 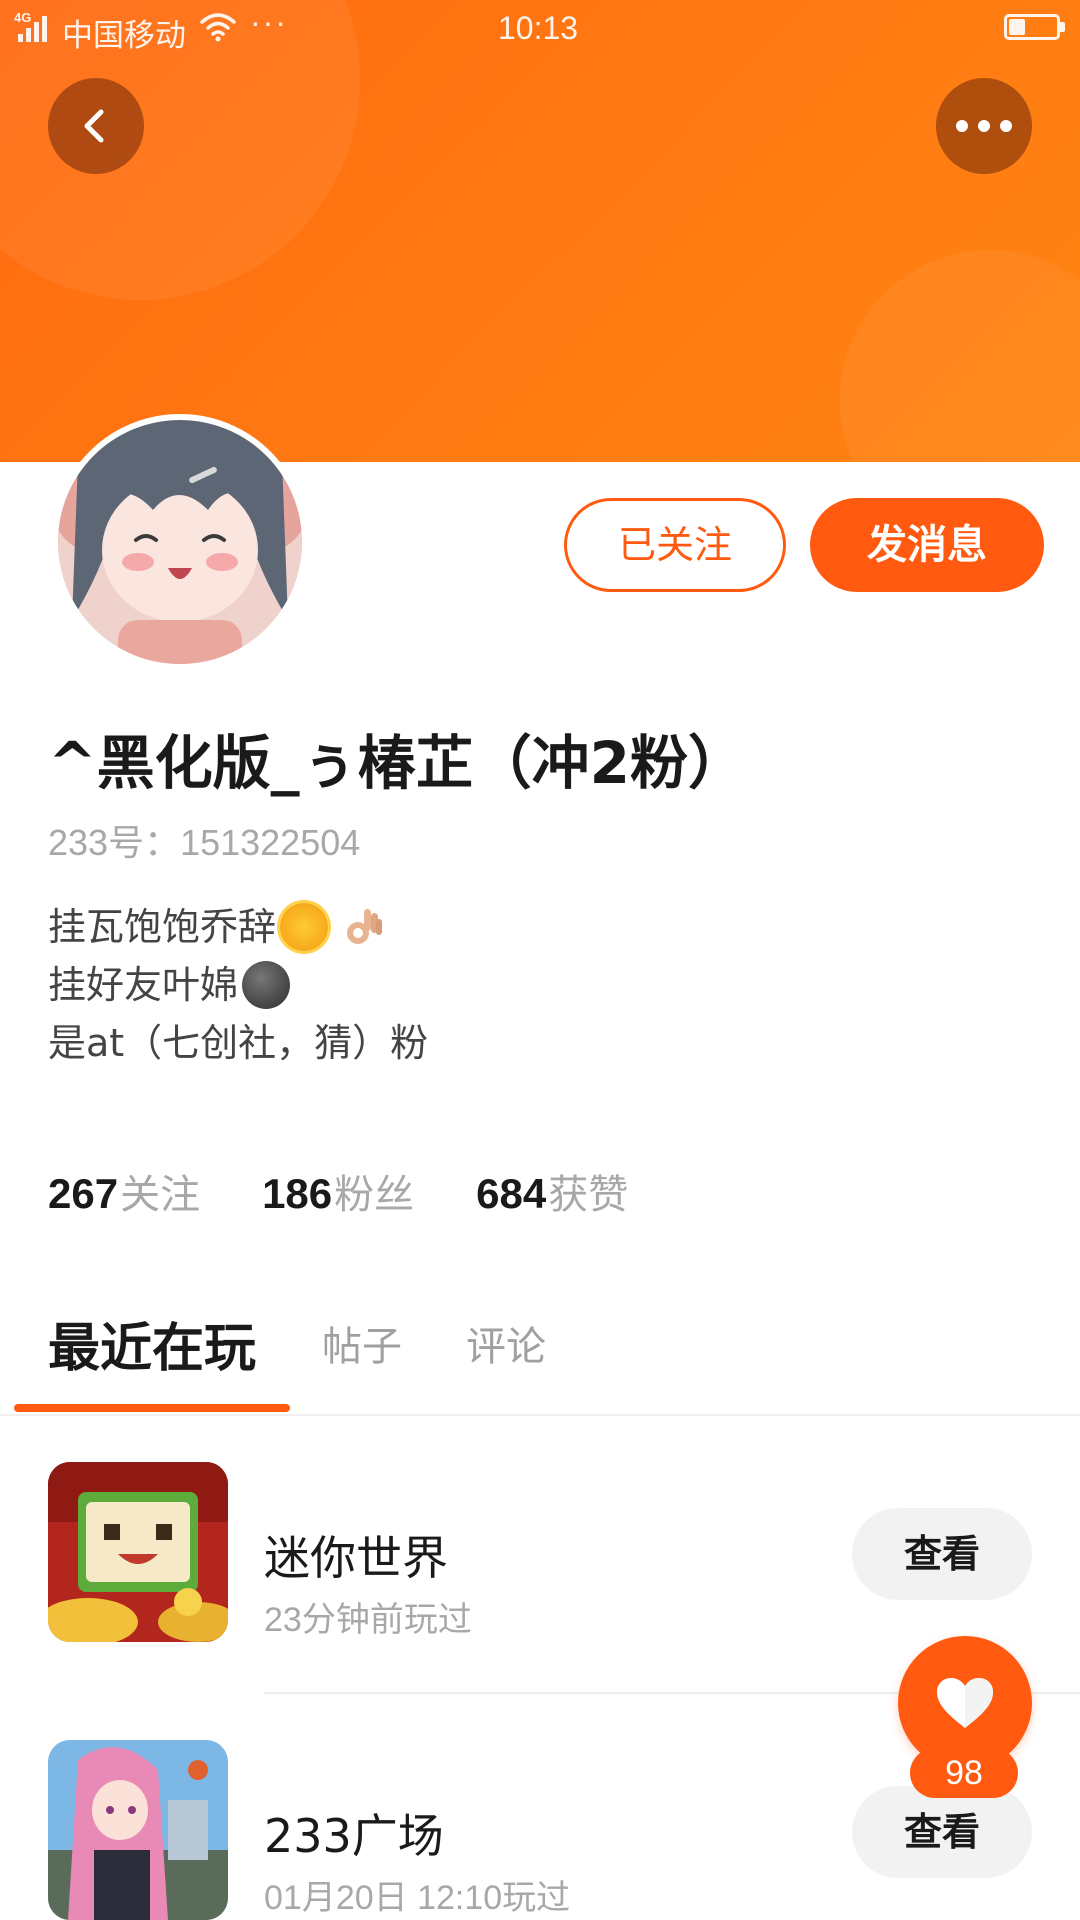 I want to click on wifi-icon, so click(x=218, y=27).